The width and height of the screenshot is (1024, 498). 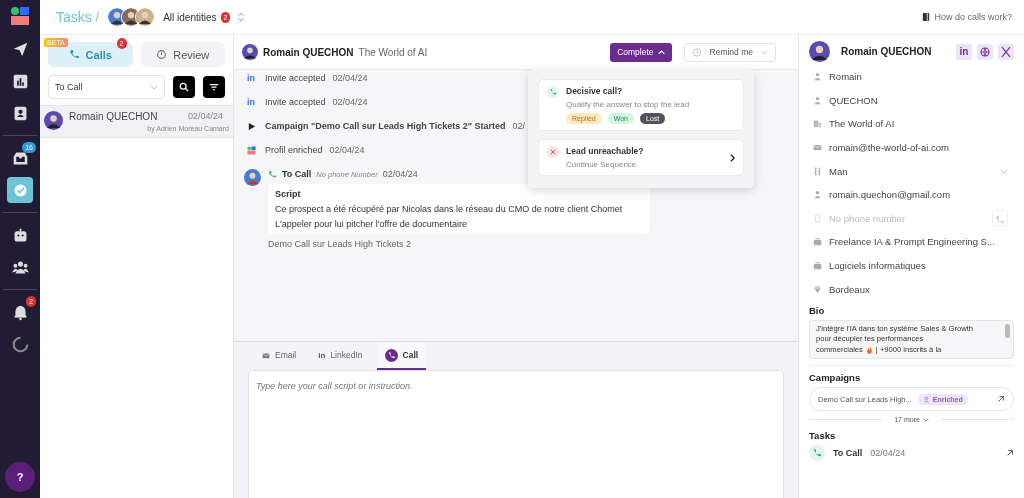 What do you see at coordinates (696, 52) in the screenshot?
I see `alarm-clock-icon` at bounding box center [696, 52].